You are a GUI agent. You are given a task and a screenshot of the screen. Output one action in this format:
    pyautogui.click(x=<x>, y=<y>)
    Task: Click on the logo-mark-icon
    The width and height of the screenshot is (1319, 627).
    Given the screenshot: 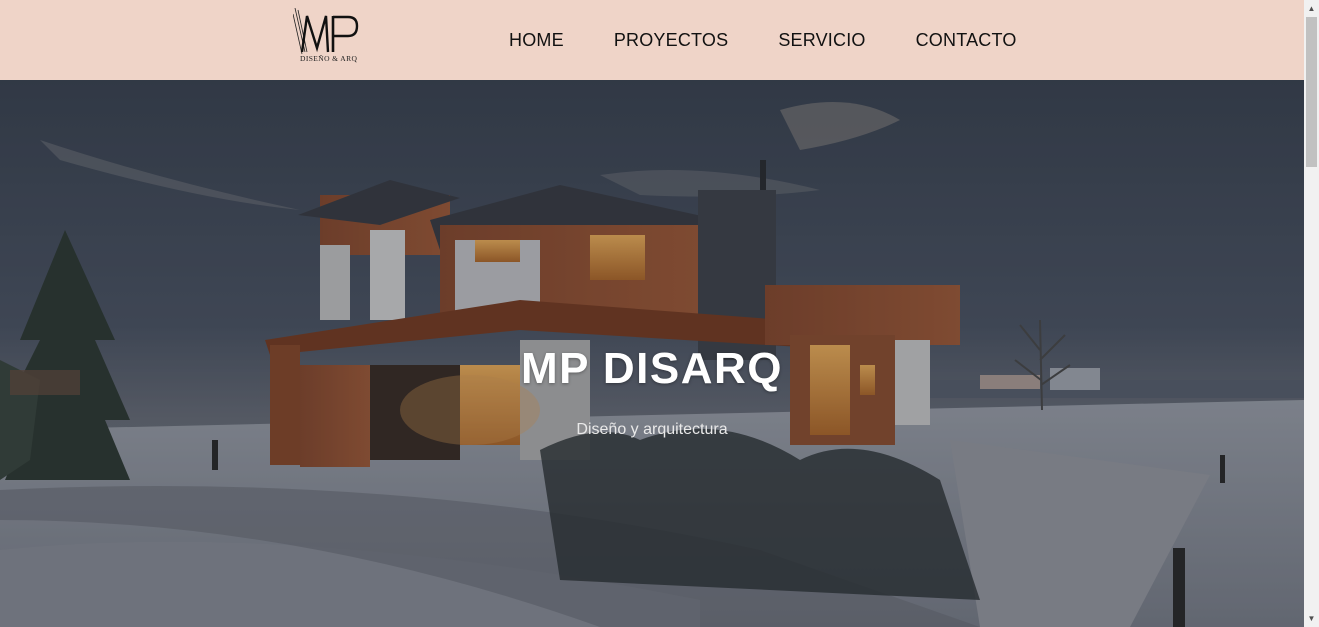 What is the action you would take?
    pyautogui.click(x=326, y=31)
    